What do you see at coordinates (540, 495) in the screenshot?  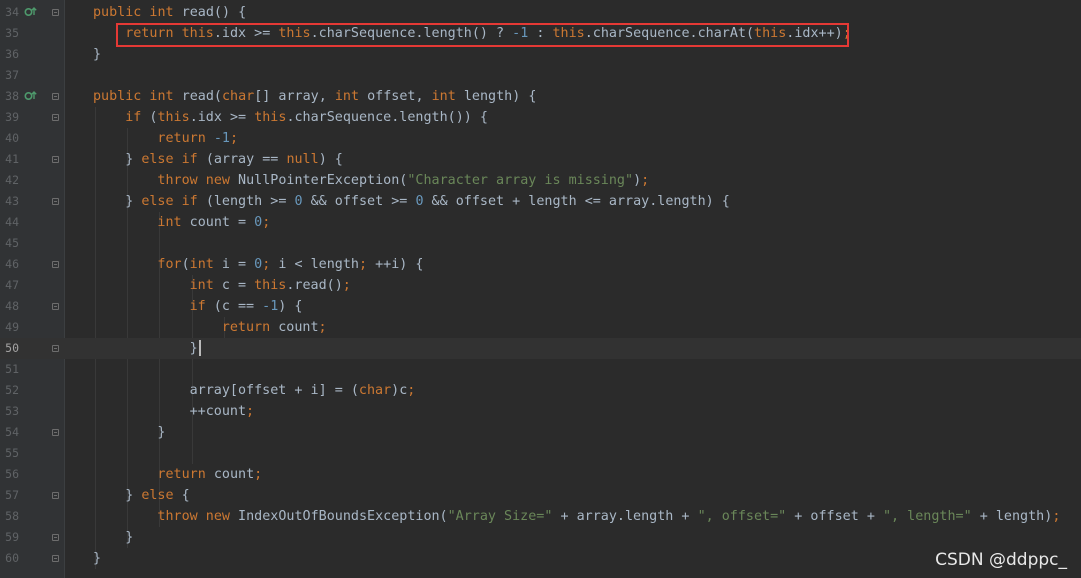 I see `code-line: 57} else {` at bounding box center [540, 495].